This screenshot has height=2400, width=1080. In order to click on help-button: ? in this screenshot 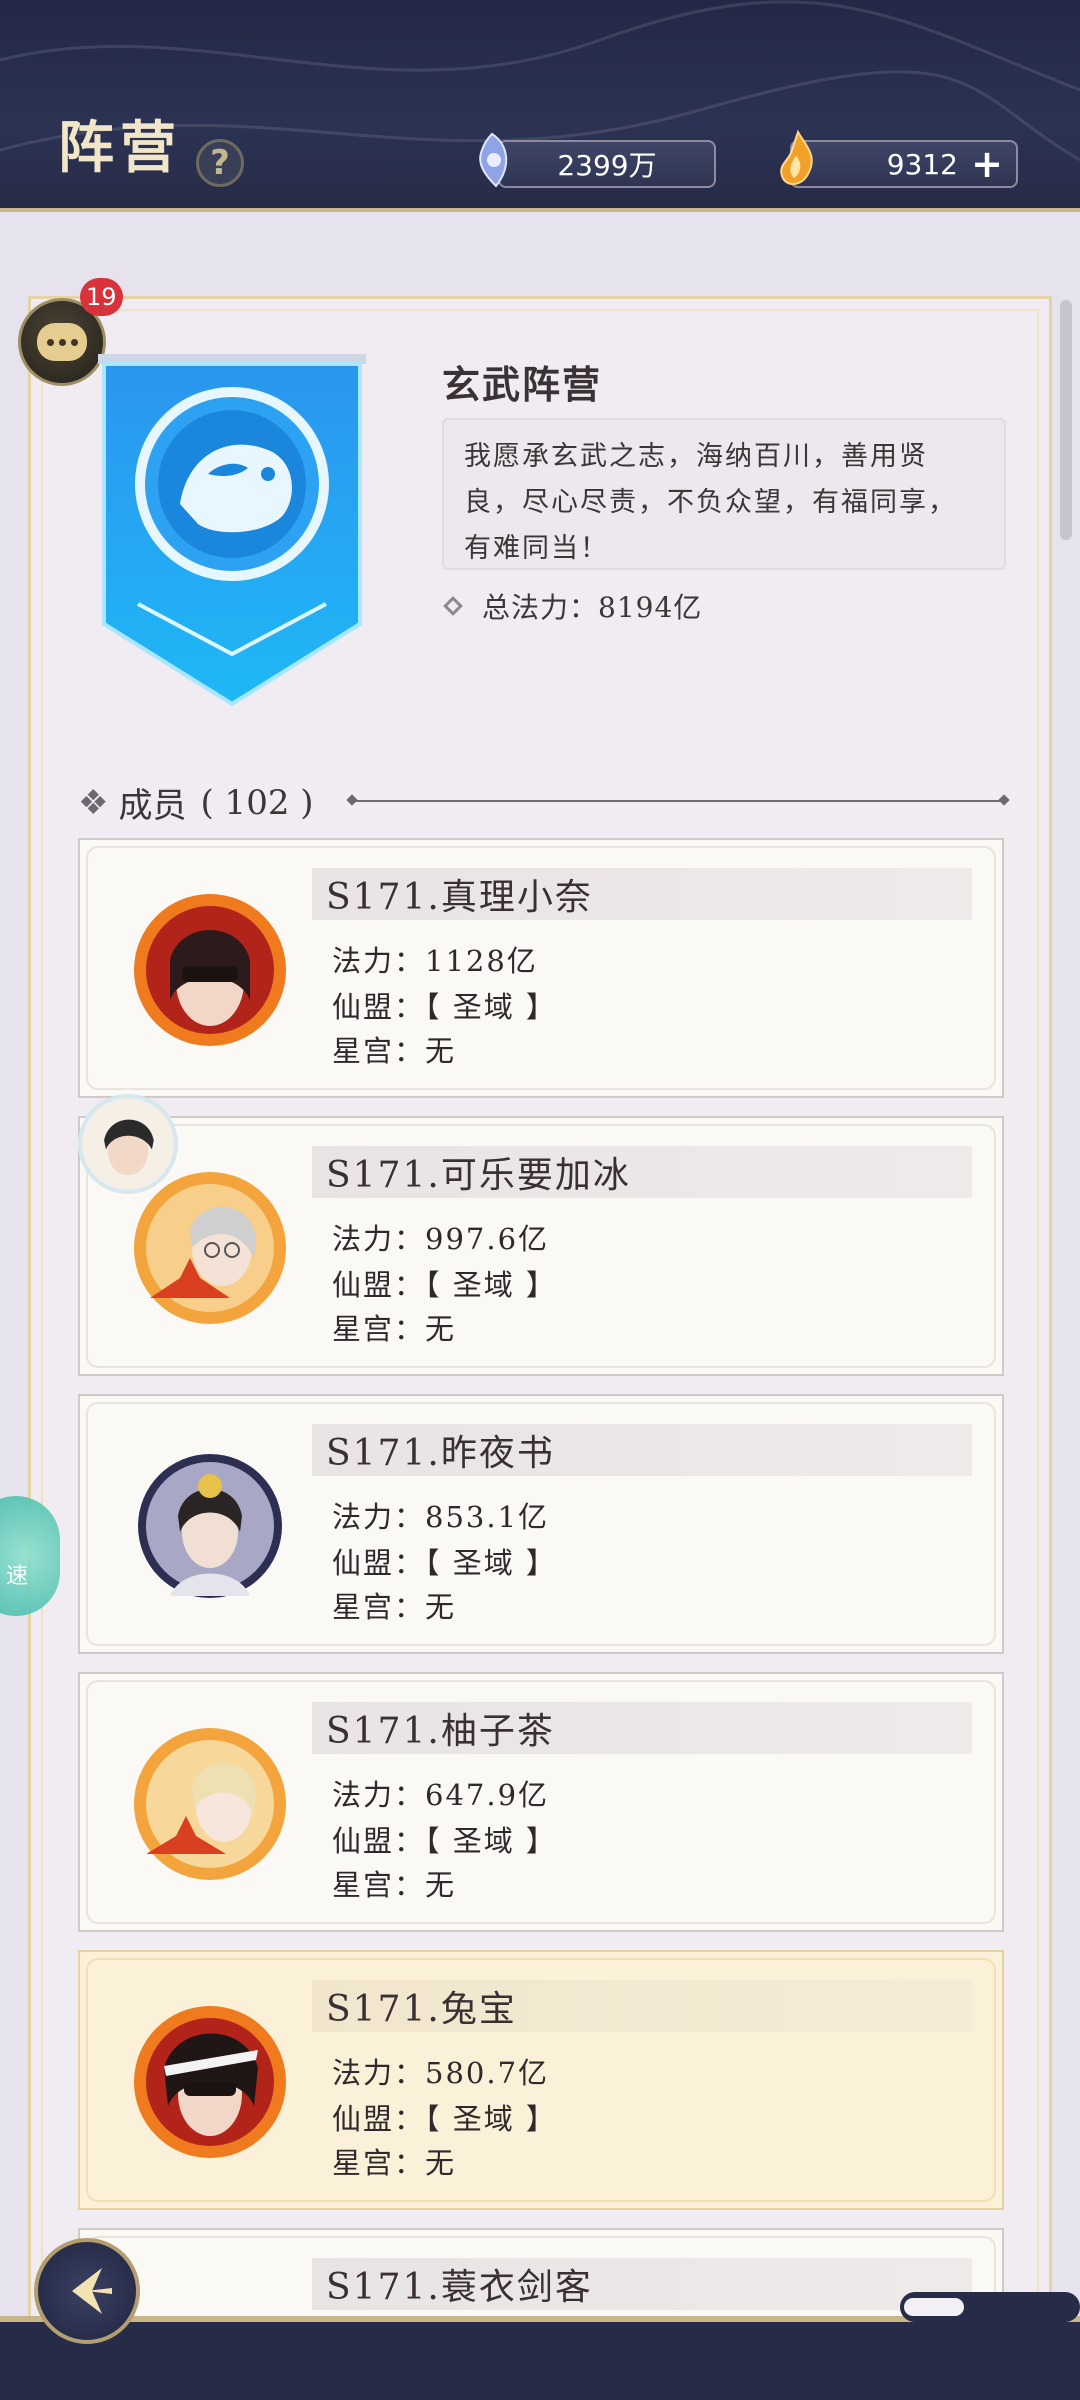, I will do `click(220, 163)`.